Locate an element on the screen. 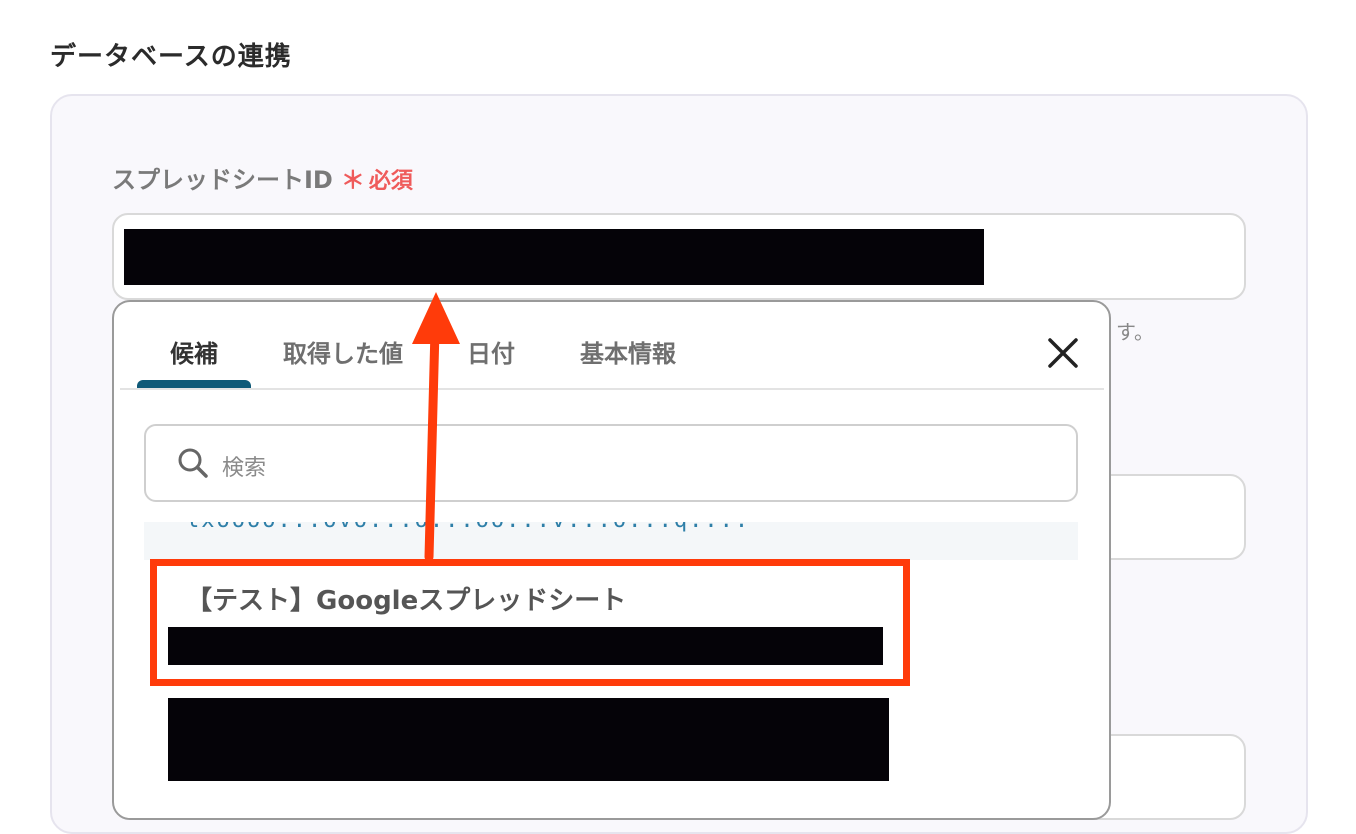  required-badge: 必須 is located at coordinates (390, 181).